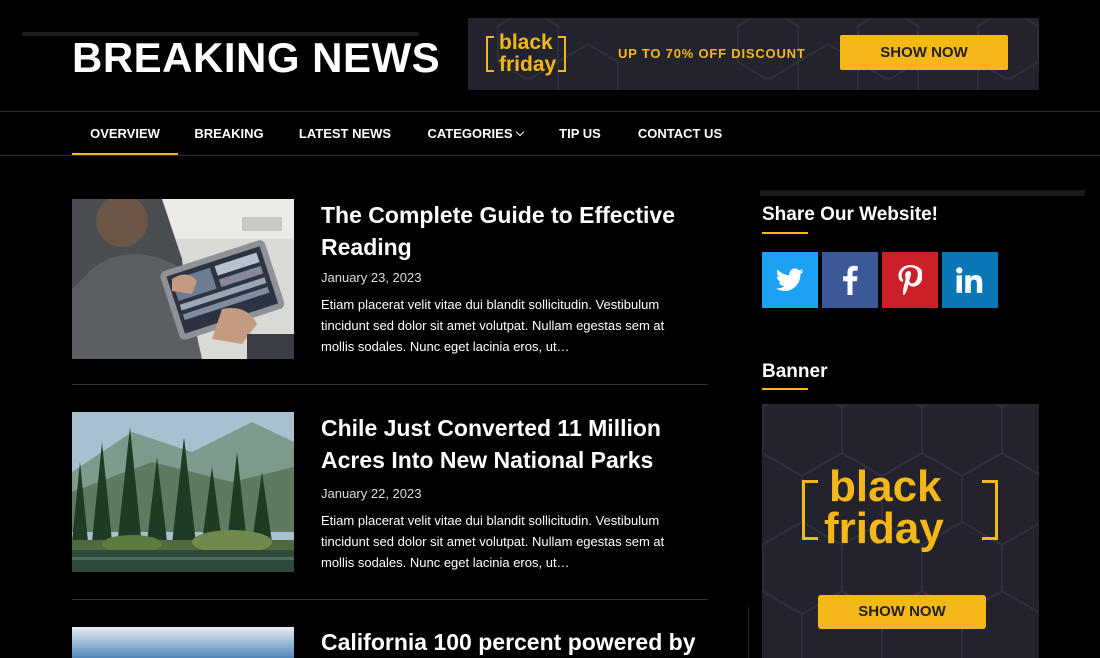 The image size is (1100, 658). Describe the element at coordinates (712, 53) in the screenshot. I see `discount-text: UP TO 70% OFF DISCOUNT` at that location.